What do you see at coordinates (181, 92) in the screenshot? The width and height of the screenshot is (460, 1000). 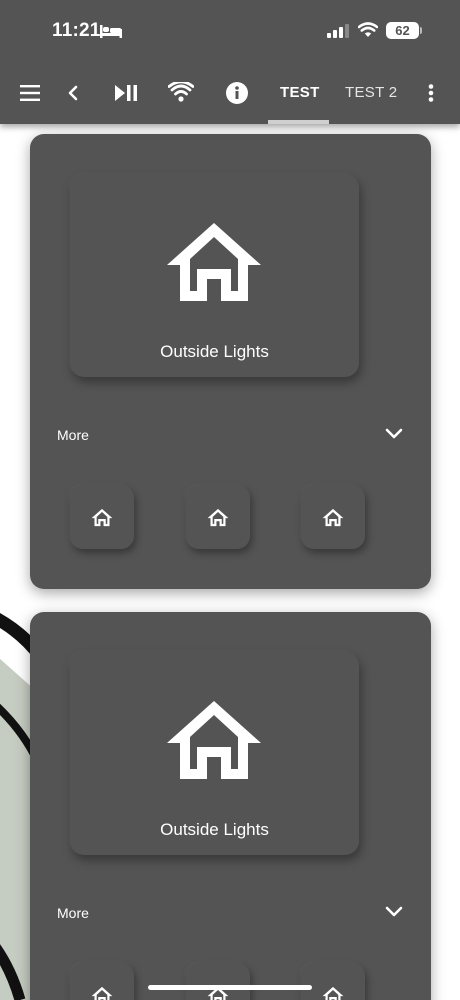 I see `wifi-toolbar-icon` at bounding box center [181, 92].